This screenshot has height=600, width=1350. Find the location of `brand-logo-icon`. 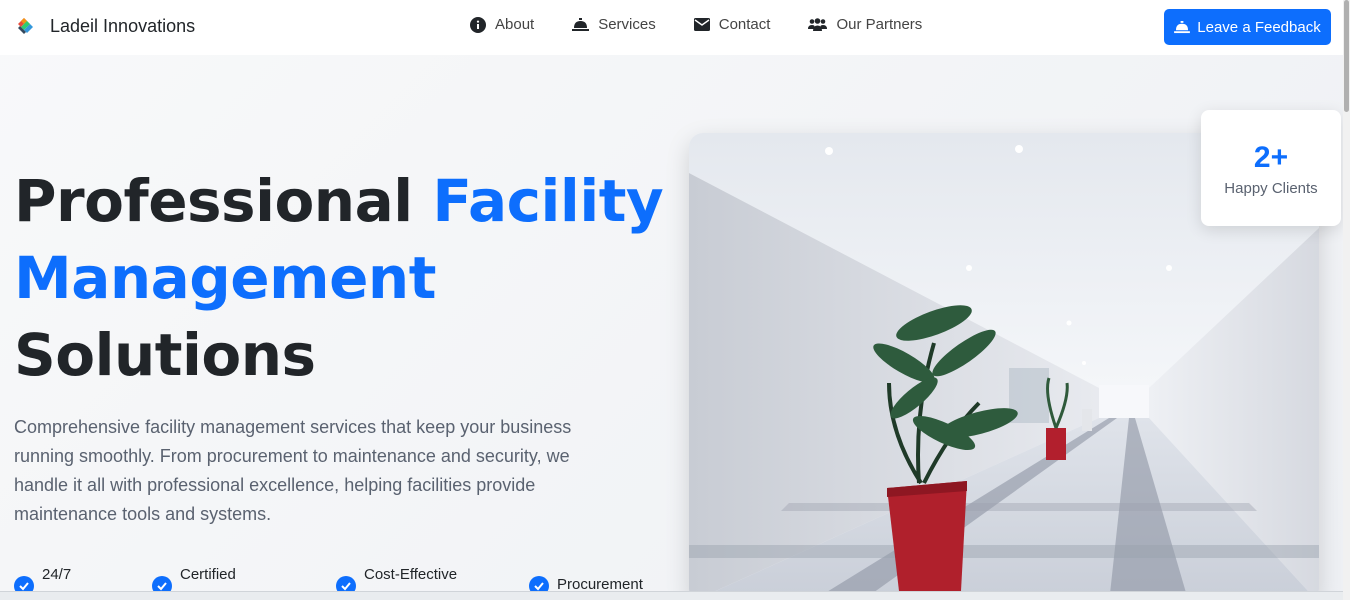

brand-logo-icon is located at coordinates (25, 26).